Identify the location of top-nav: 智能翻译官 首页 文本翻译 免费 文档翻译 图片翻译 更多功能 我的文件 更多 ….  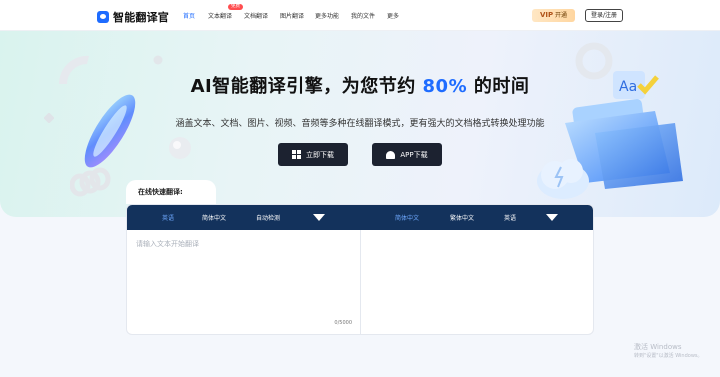
(360, 15).